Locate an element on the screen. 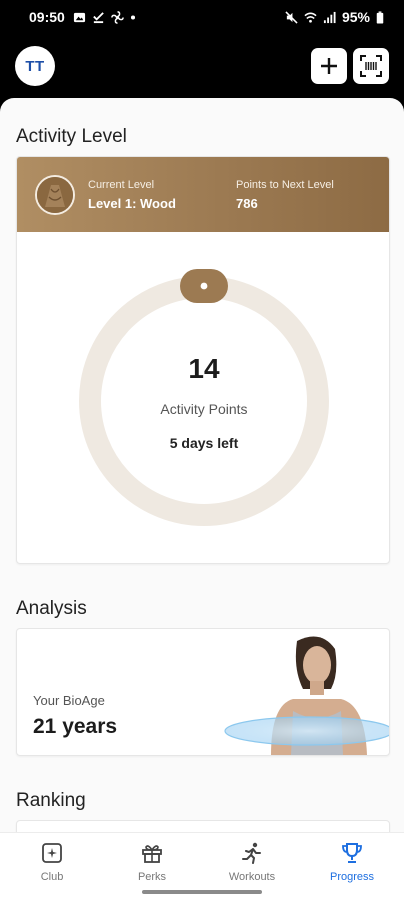 This screenshot has height=901, width=404. body-figure-image is located at coordinates (306, 695).